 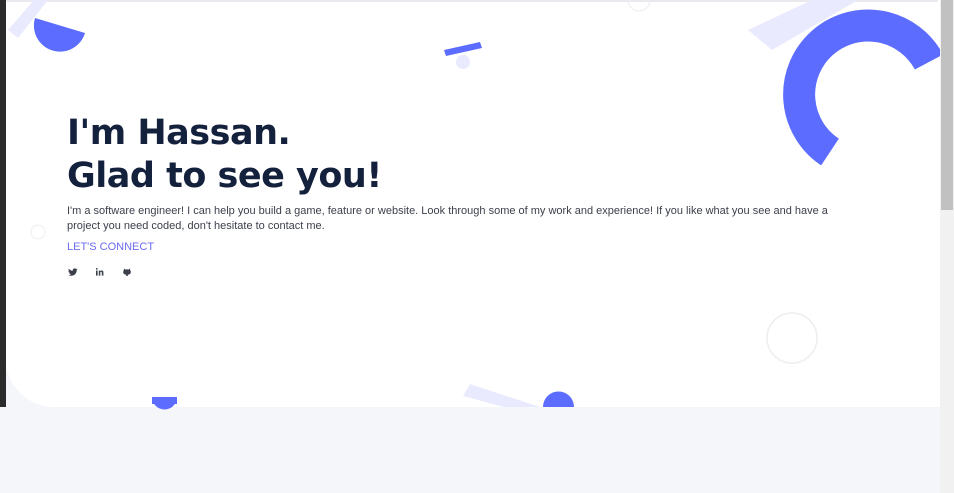 I want to click on ring-shape, so click(x=861, y=87).